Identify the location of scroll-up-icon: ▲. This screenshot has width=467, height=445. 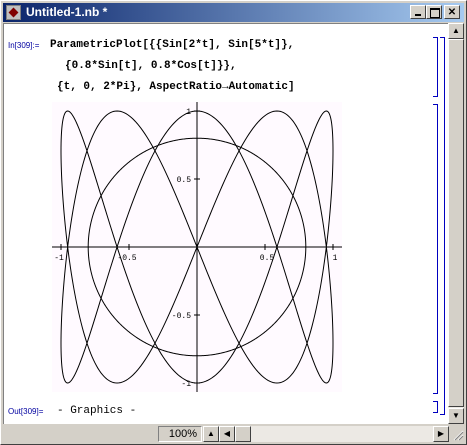
(456, 31).